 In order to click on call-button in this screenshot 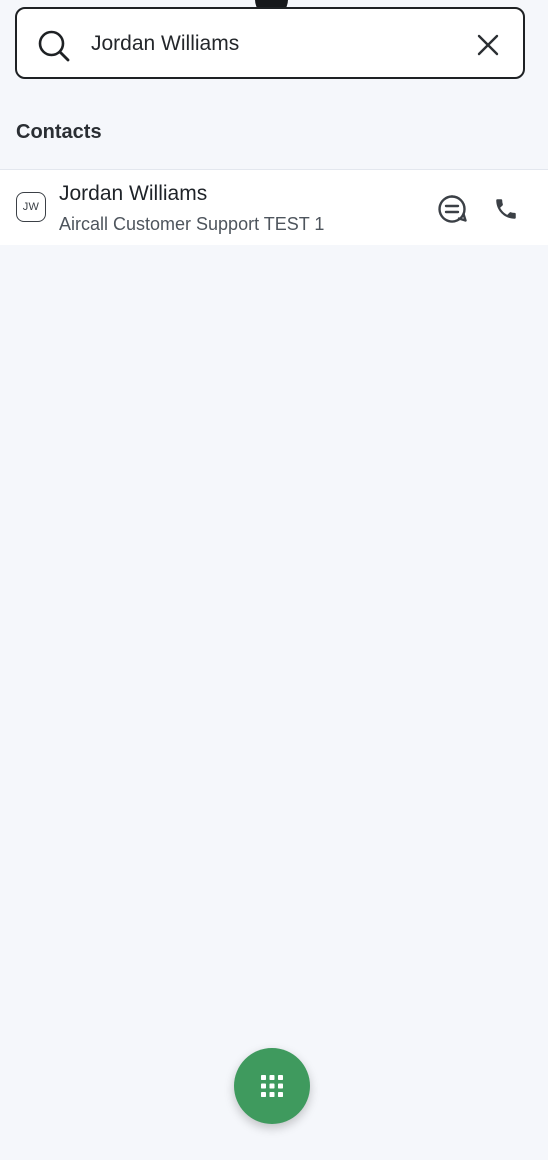, I will do `click(506, 209)`.